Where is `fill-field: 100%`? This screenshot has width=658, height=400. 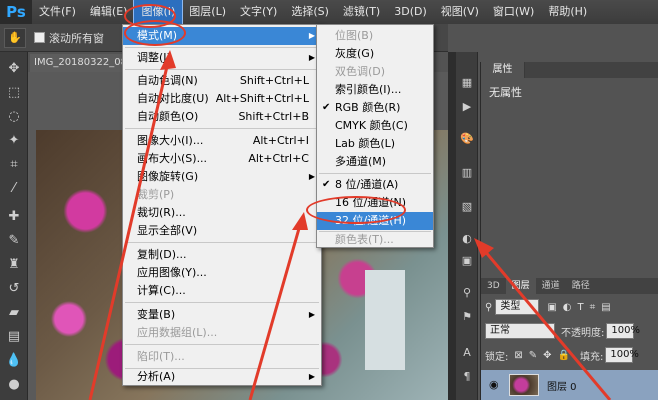
fill-field: 100% is located at coordinates (622, 355).